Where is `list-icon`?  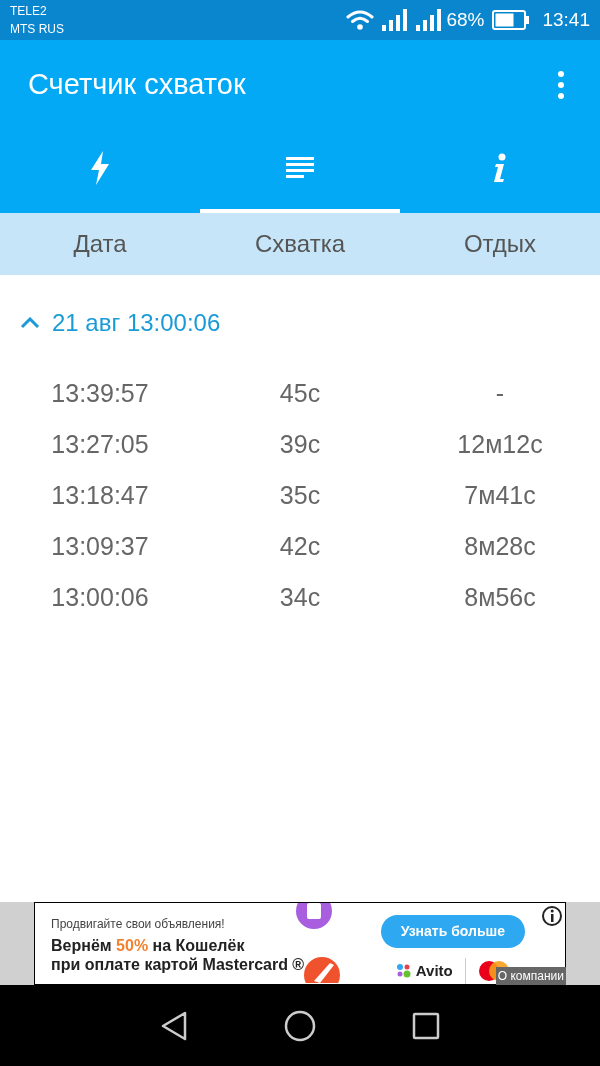 list-icon is located at coordinates (300, 167).